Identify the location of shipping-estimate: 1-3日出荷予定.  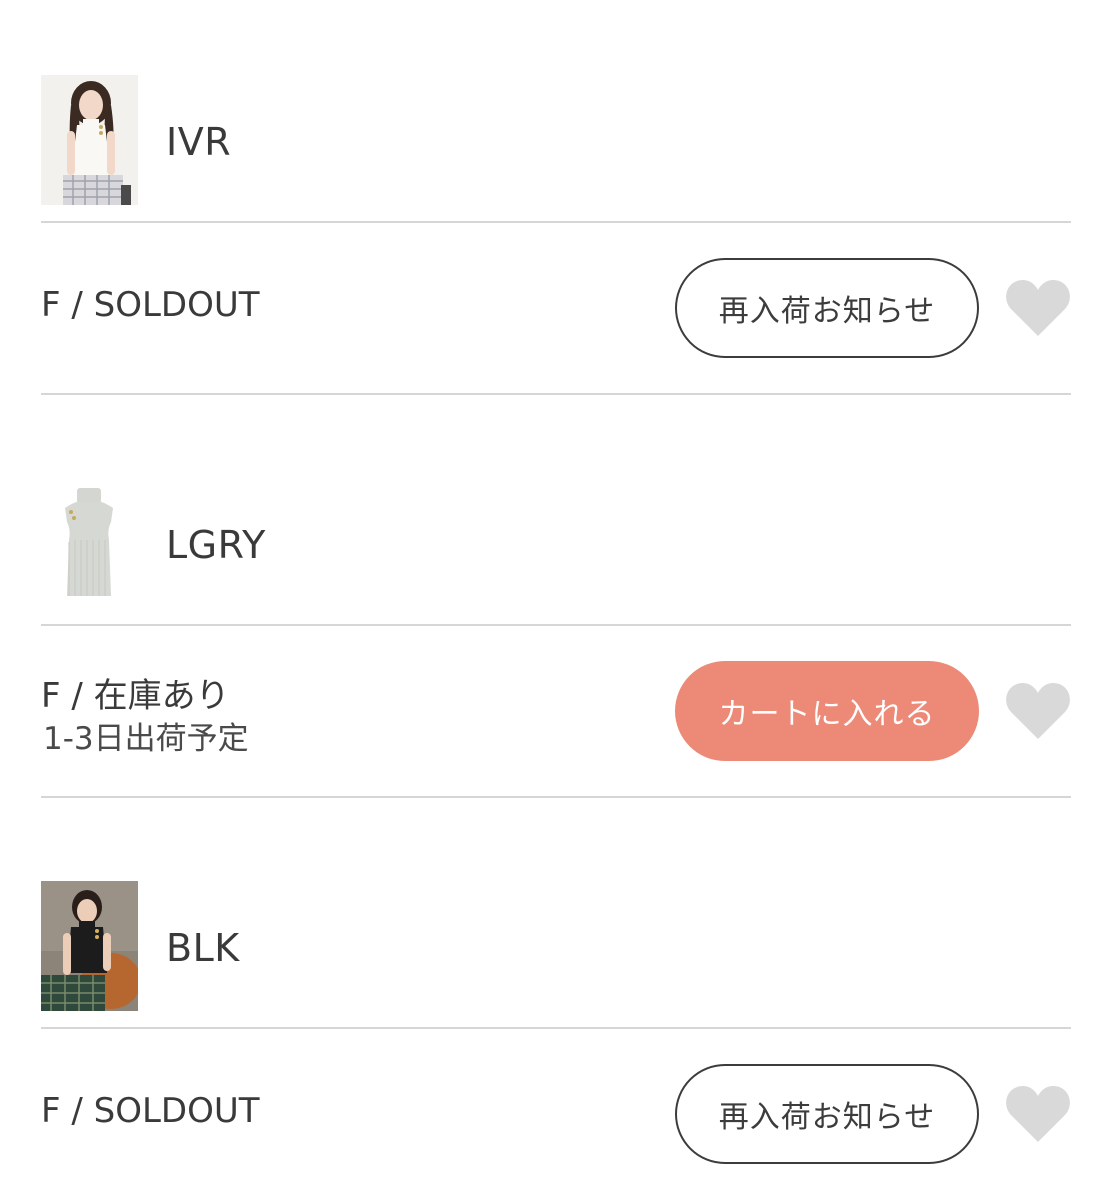
(146, 739).